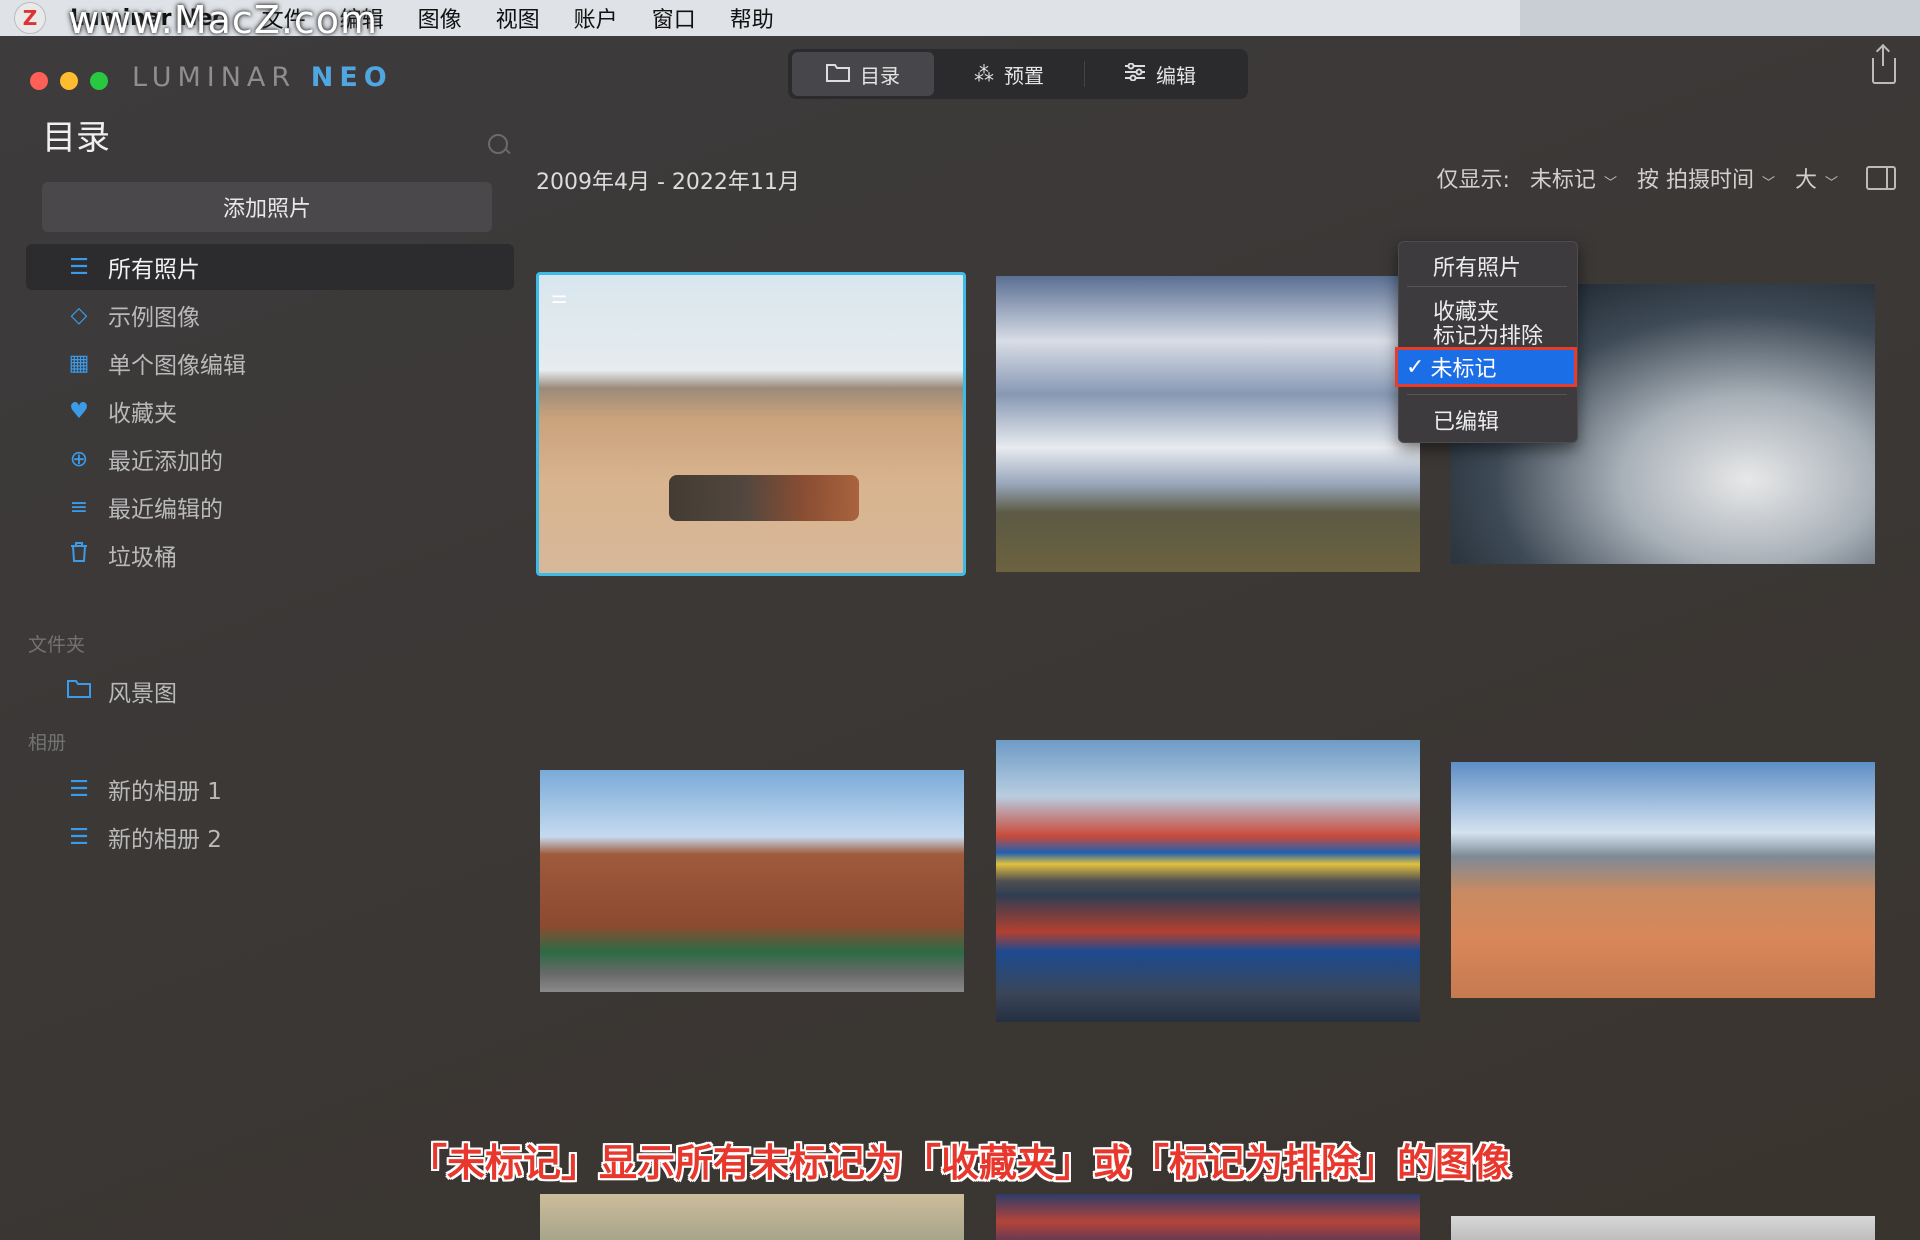 This screenshot has width=1920, height=1240. Describe the element at coordinates (1208, 881) in the screenshot. I see `thumbnail-colorful-houses-reflection` at that location.